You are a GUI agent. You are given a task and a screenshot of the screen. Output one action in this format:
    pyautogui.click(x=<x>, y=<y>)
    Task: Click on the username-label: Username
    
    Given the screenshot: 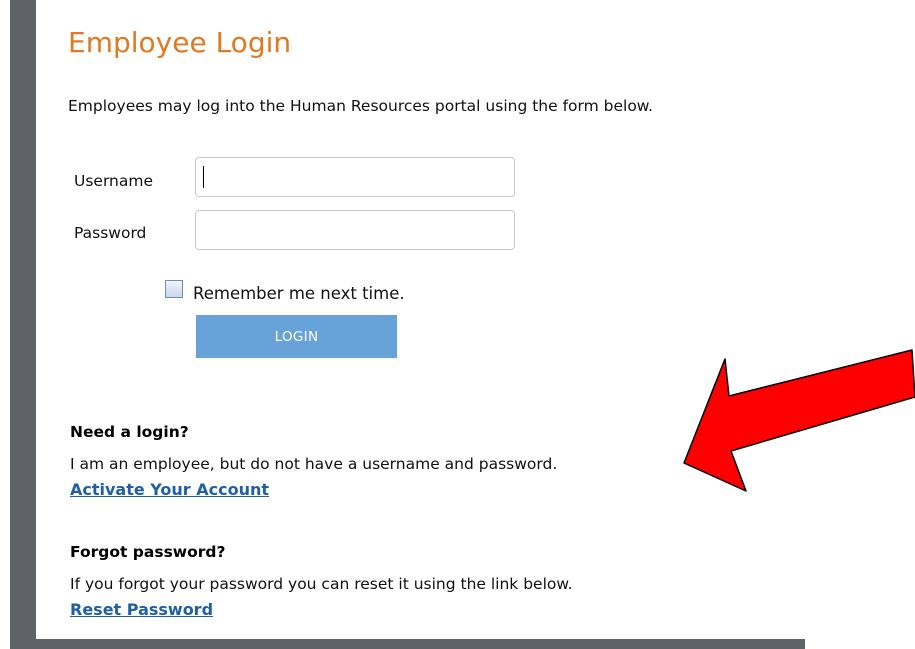 What is the action you would take?
    pyautogui.click(x=114, y=181)
    